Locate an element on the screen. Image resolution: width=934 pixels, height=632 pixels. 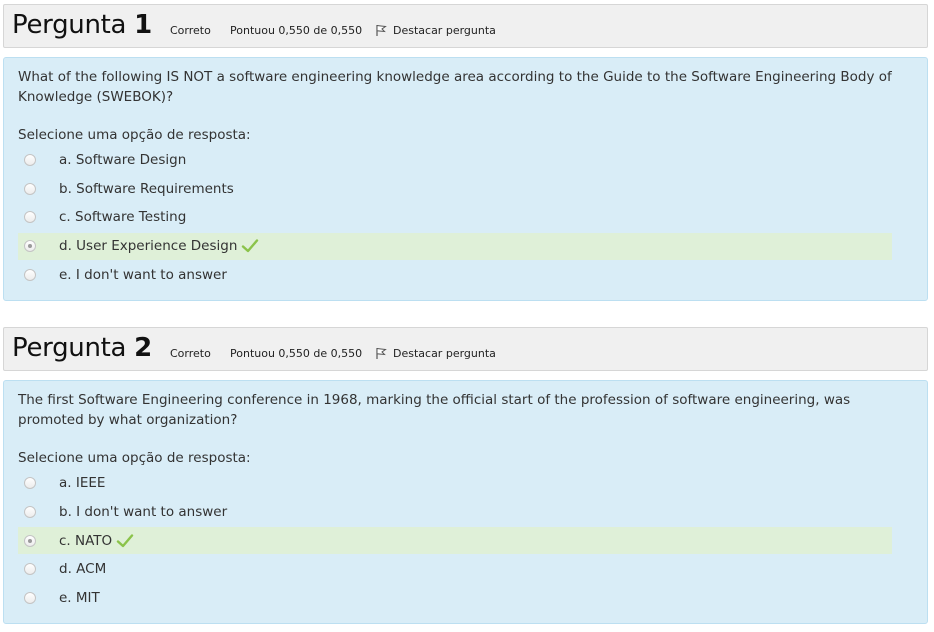
option-label: e. MIT is located at coordinates (79, 597).